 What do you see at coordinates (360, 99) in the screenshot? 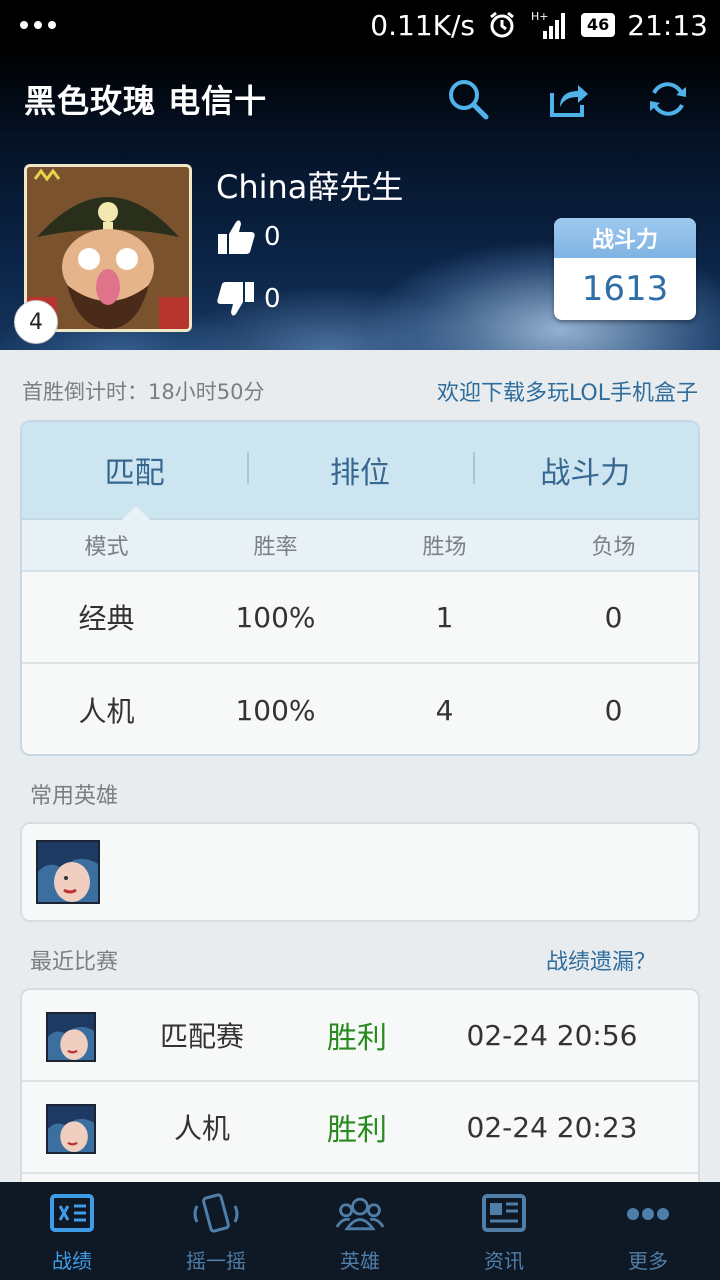
I see `app-bar: 黑色玫瑰 电信十` at bounding box center [360, 99].